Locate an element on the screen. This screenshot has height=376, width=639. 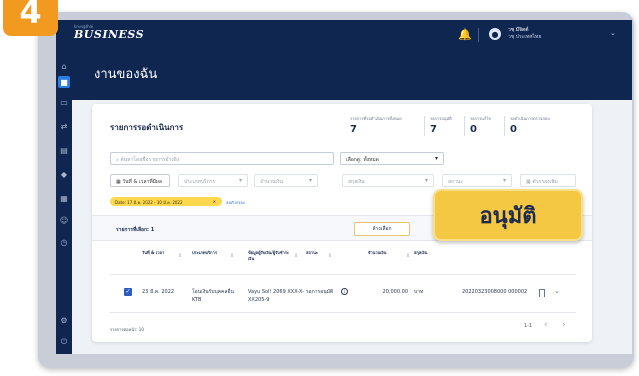
more-filters-label: ตัวกรองเพิ่ม is located at coordinates (545, 182).